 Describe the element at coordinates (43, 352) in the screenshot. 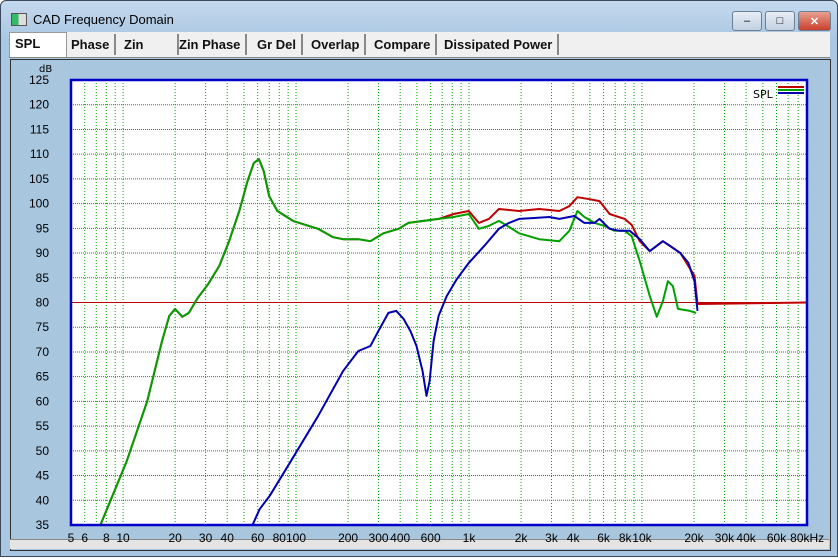

I see `y-tick-label: 70` at that location.